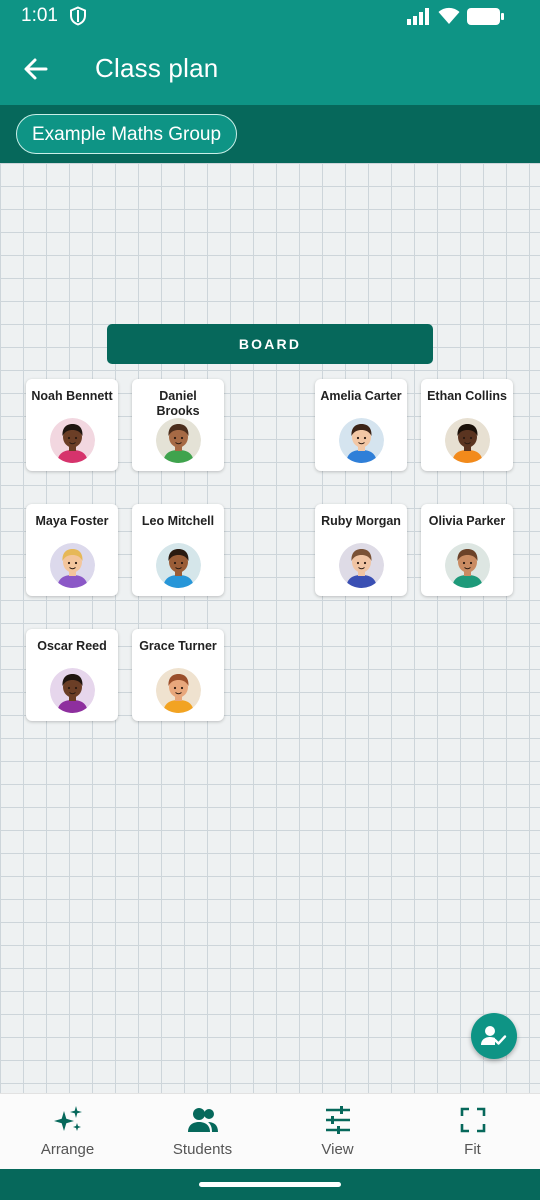 The width and height of the screenshot is (540, 1200). What do you see at coordinates (72, 646) in the screenshot?
I see `student-name: Oscar Reed` at bounding box center [72, 646].